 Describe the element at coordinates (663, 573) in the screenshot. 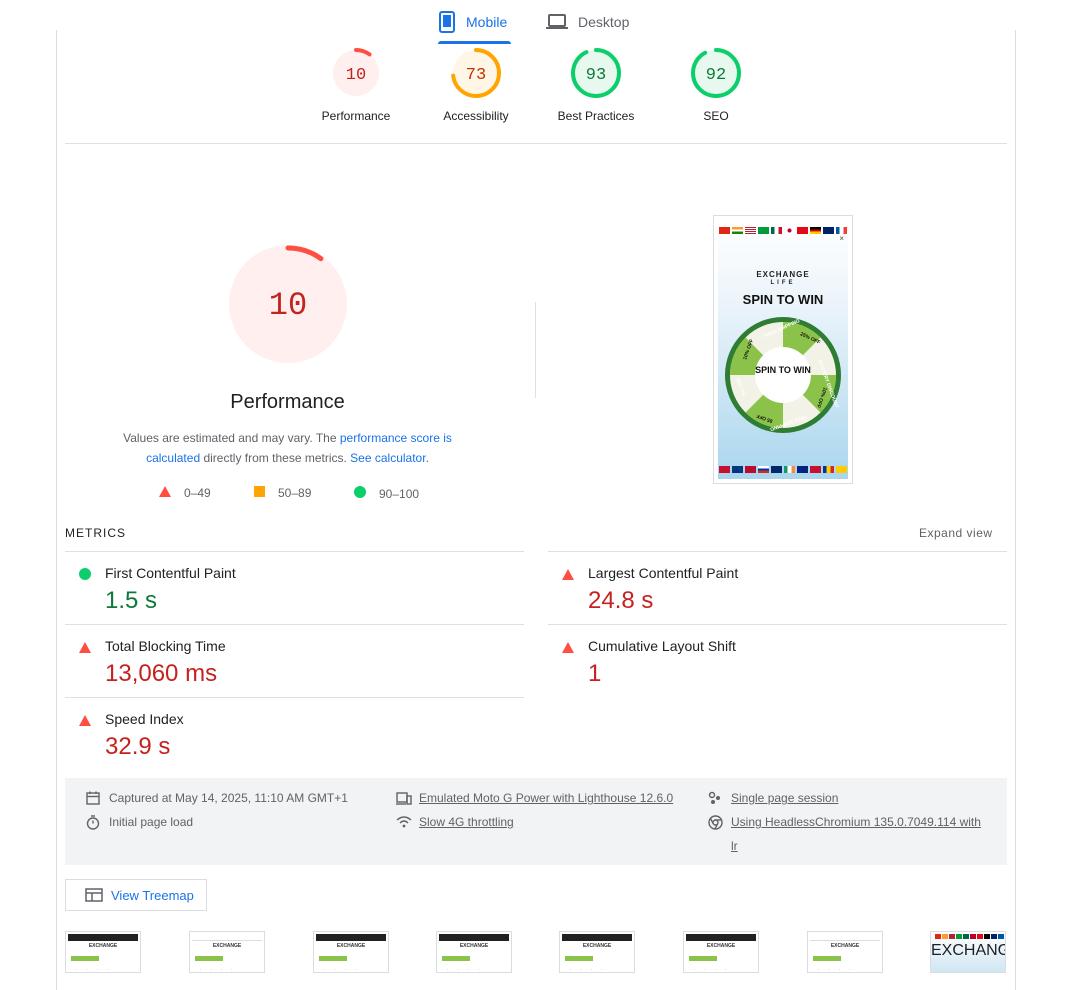

I see `metric-name: Largest Contentful Paint` at that location.